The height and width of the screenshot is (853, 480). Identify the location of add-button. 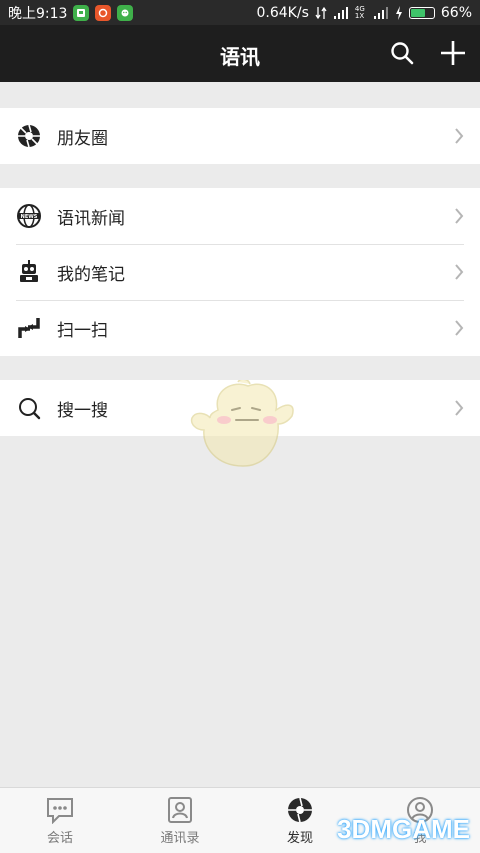
(453, 53).